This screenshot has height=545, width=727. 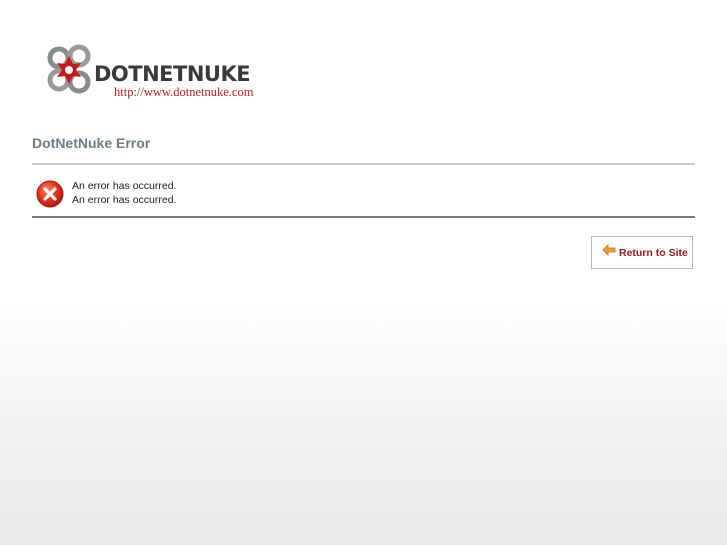 I want to click on brand-url: http://www.dotnetnuke.com, so click(x=183, y=92).